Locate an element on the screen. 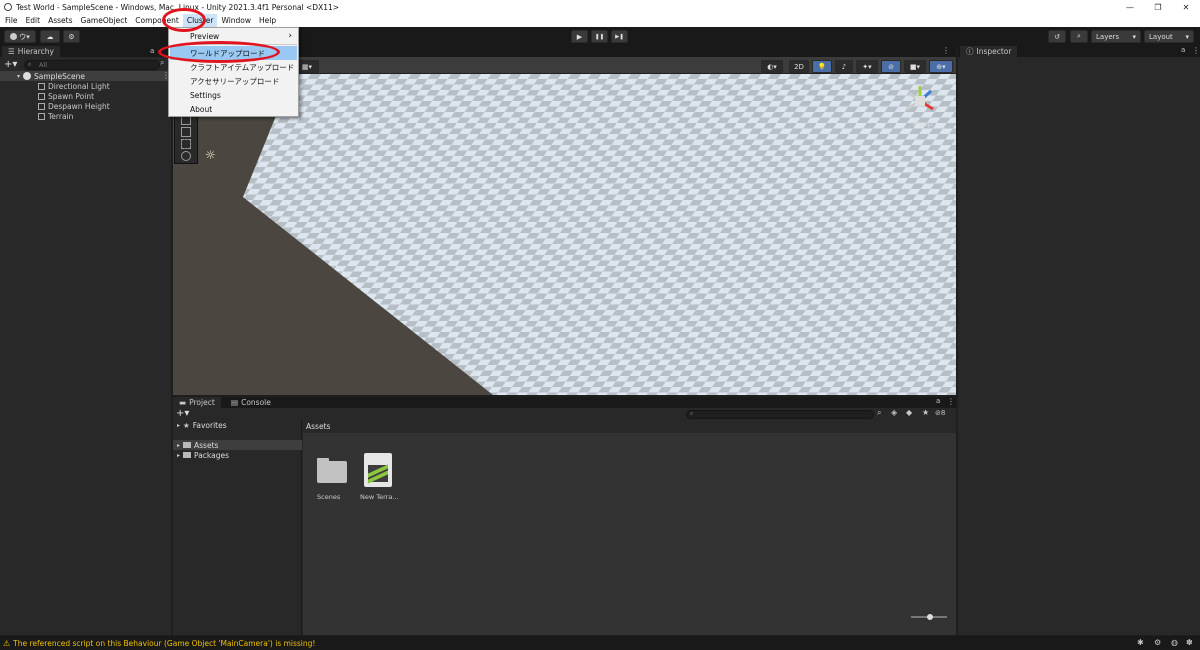  folder-item-assets: ▸ Assets is located at coordinates (197, 445).